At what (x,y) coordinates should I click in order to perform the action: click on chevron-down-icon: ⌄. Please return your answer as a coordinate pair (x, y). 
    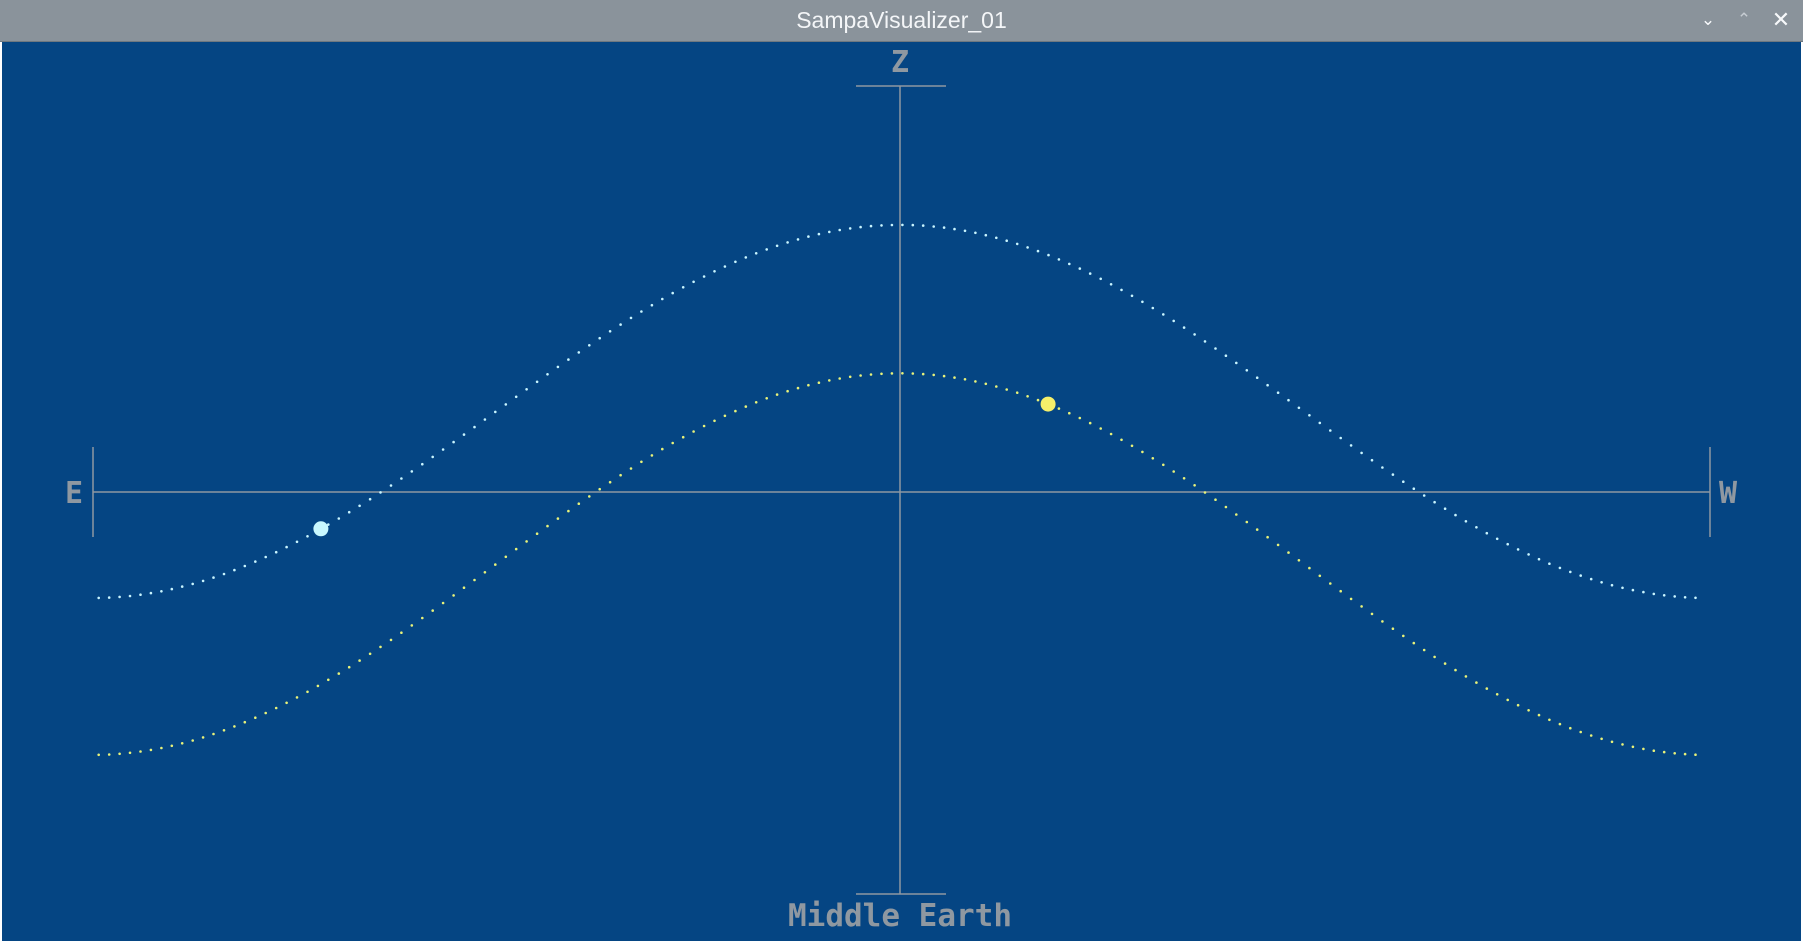
    Looking at the image, I should click on (1708, 20).